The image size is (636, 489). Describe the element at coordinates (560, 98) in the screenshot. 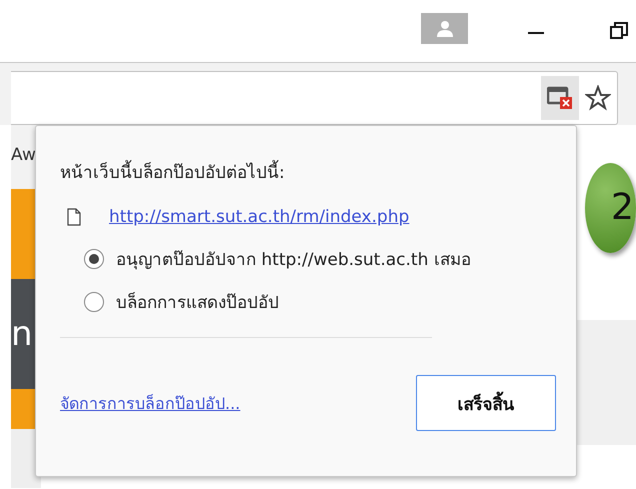

I see `popup-blocked-icon` at that location.